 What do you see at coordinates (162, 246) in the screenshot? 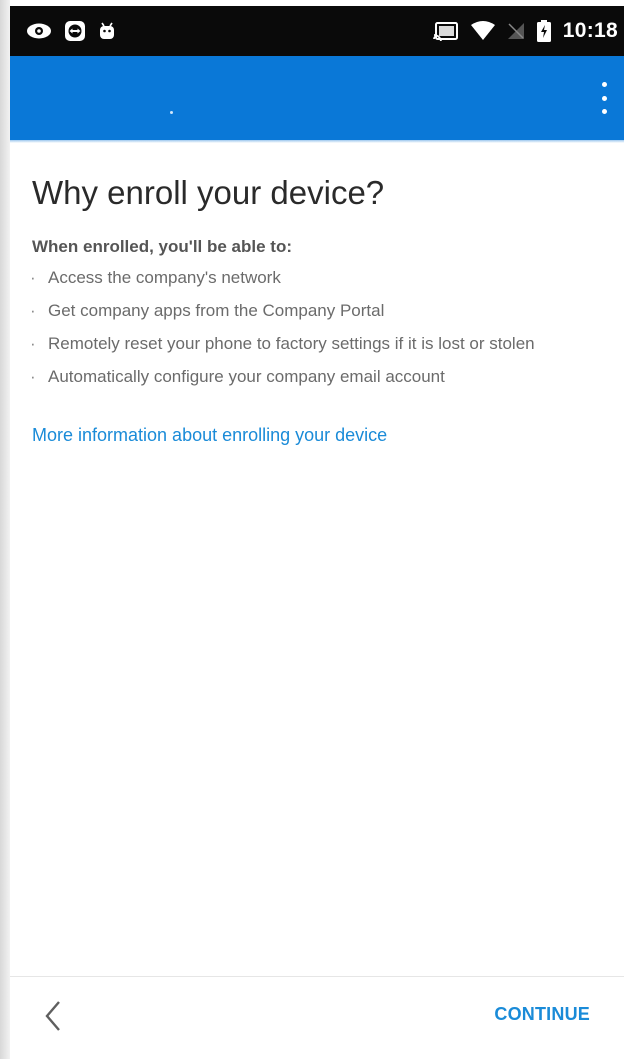
I see `intro-text: When enrolled, you'll be able to:` at bounding box center [162, 246].